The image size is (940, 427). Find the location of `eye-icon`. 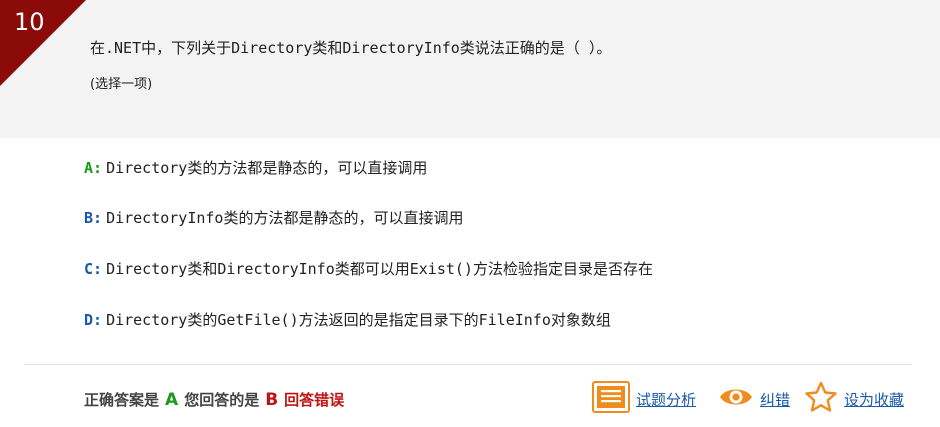

eye-icon is located at coordinates (736, 399).